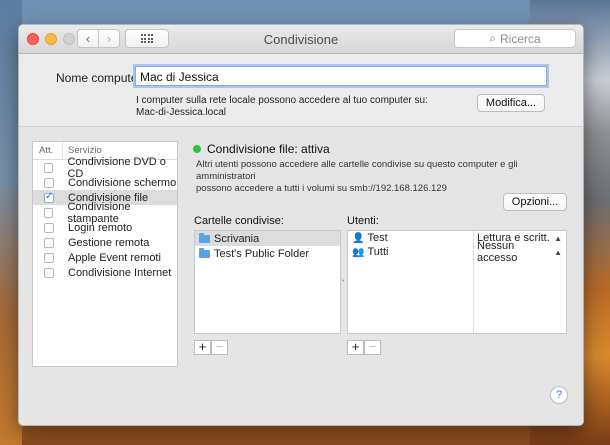 The height and width of the screenshot is (445, 610). I want to click on folder-item-selected: Scrivania, so click(267, 238).